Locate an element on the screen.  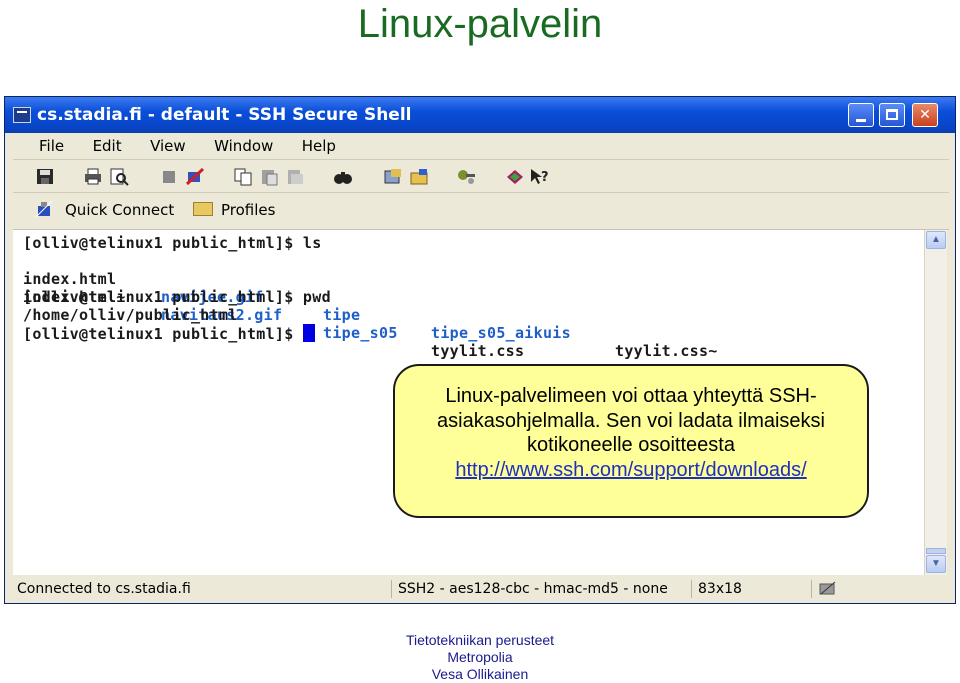
status-terminal-size: 83x18 is located at coordinates (716, 589).